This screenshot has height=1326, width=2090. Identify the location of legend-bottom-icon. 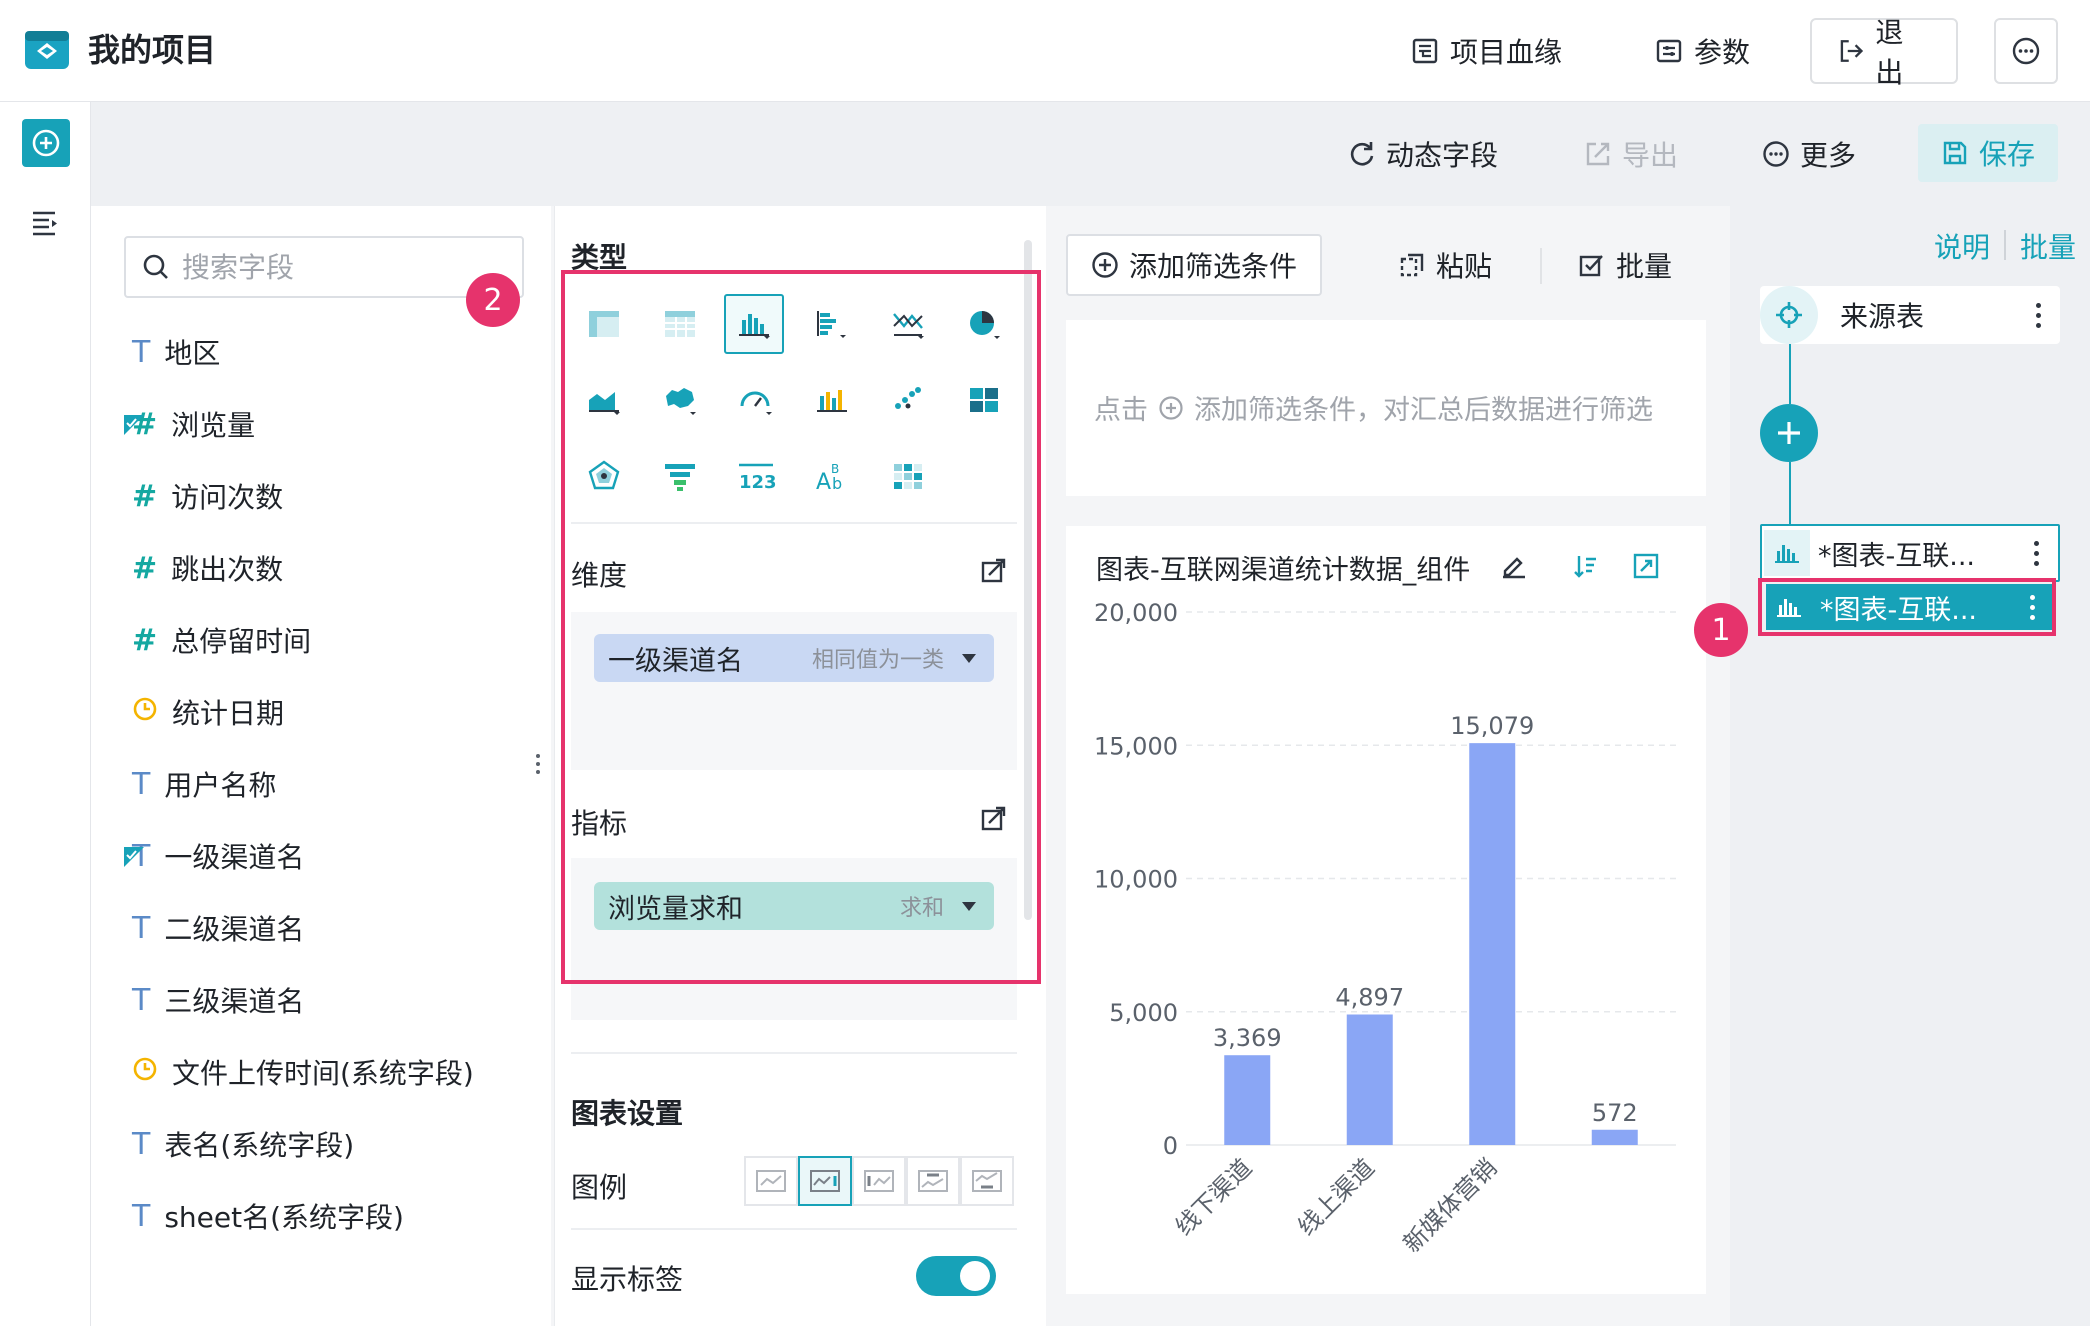
(987, 1181).